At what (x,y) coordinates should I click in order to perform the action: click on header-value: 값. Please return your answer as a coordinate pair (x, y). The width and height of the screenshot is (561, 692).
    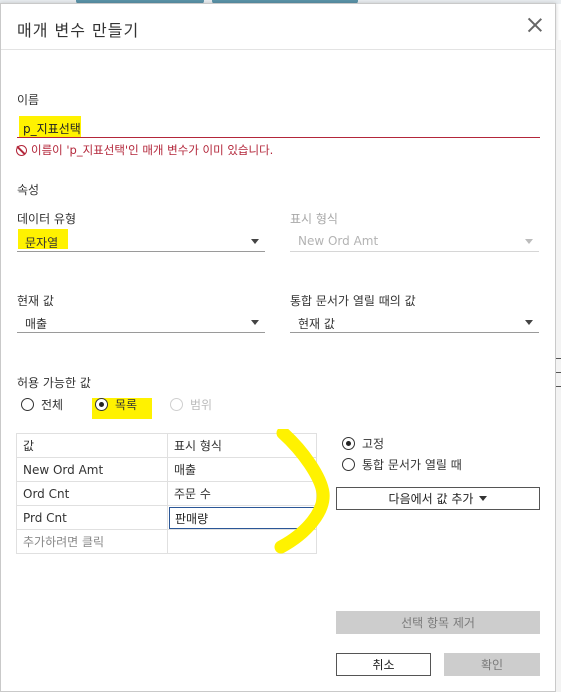
    Looking at the image, I should click on (92, 445).